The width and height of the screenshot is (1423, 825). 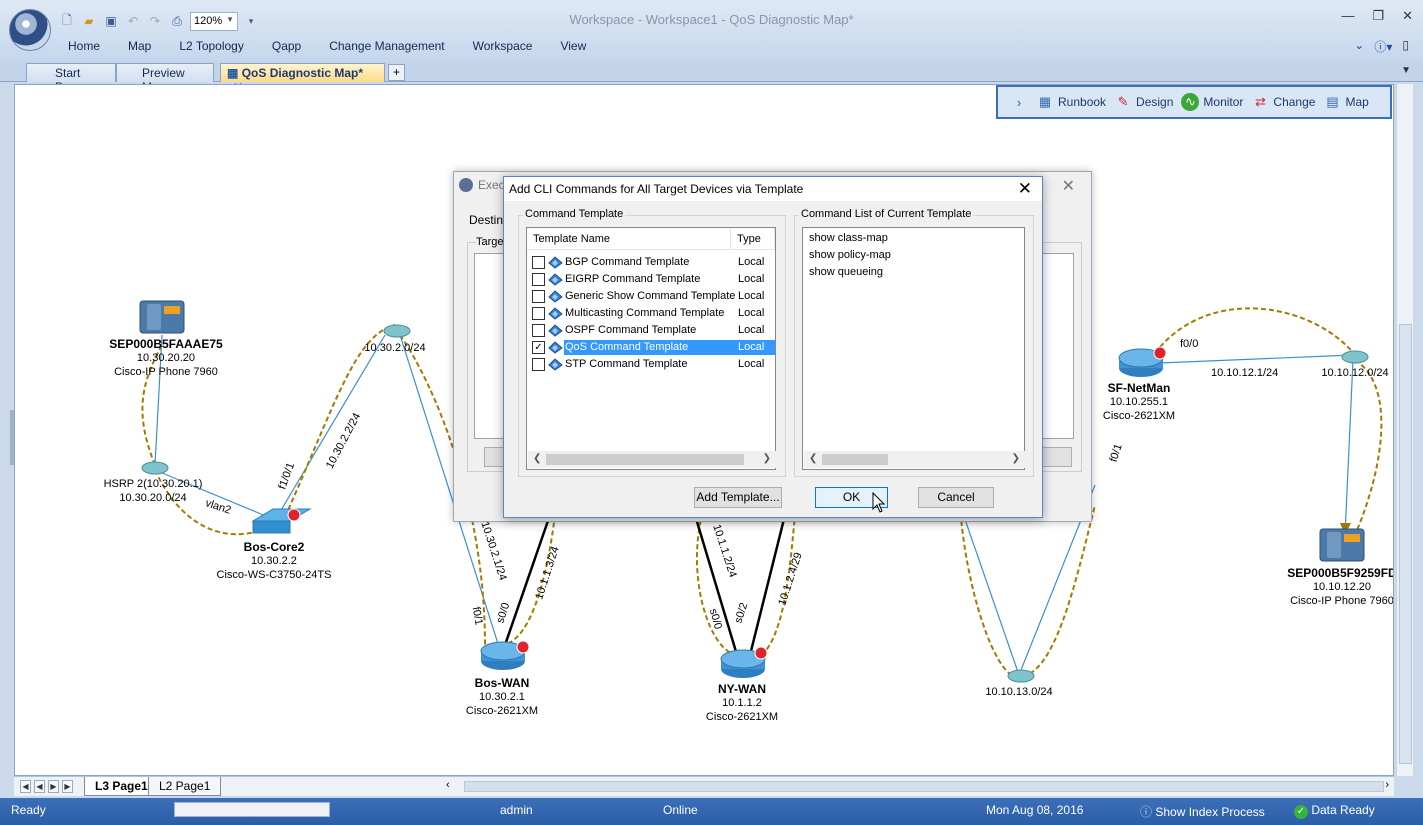 I want to click on subnet-302-label: 10.30.2.0/24, so click(x=394, y=348).